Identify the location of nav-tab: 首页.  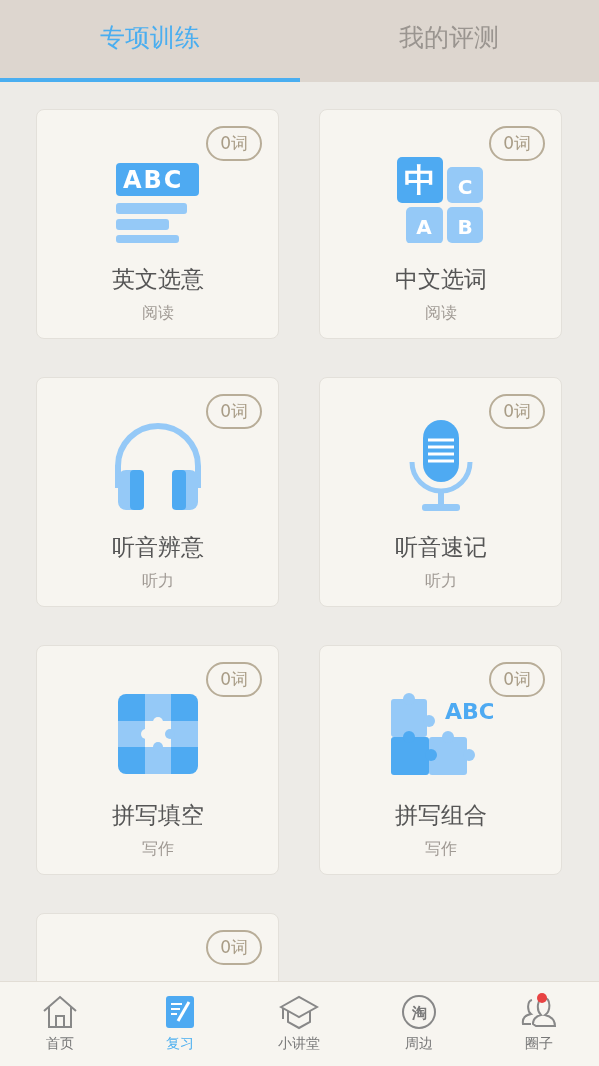
(60, 1024).